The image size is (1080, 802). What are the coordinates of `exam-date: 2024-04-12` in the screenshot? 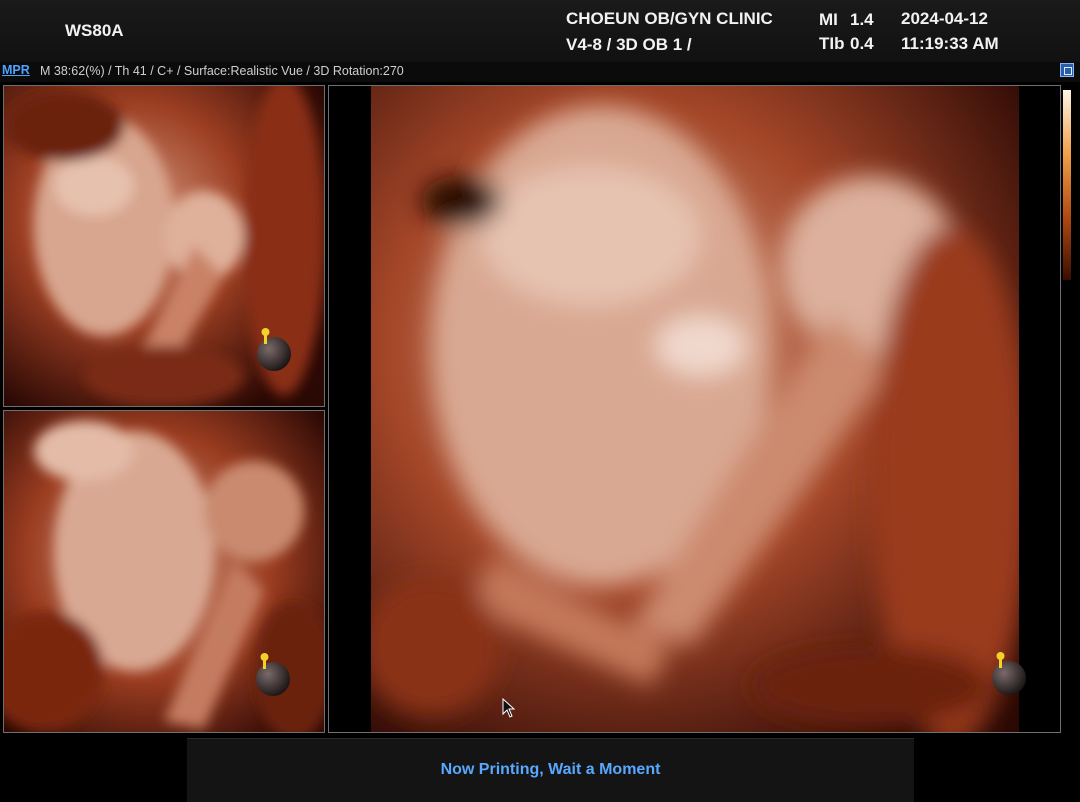 It's located at (944, 18).